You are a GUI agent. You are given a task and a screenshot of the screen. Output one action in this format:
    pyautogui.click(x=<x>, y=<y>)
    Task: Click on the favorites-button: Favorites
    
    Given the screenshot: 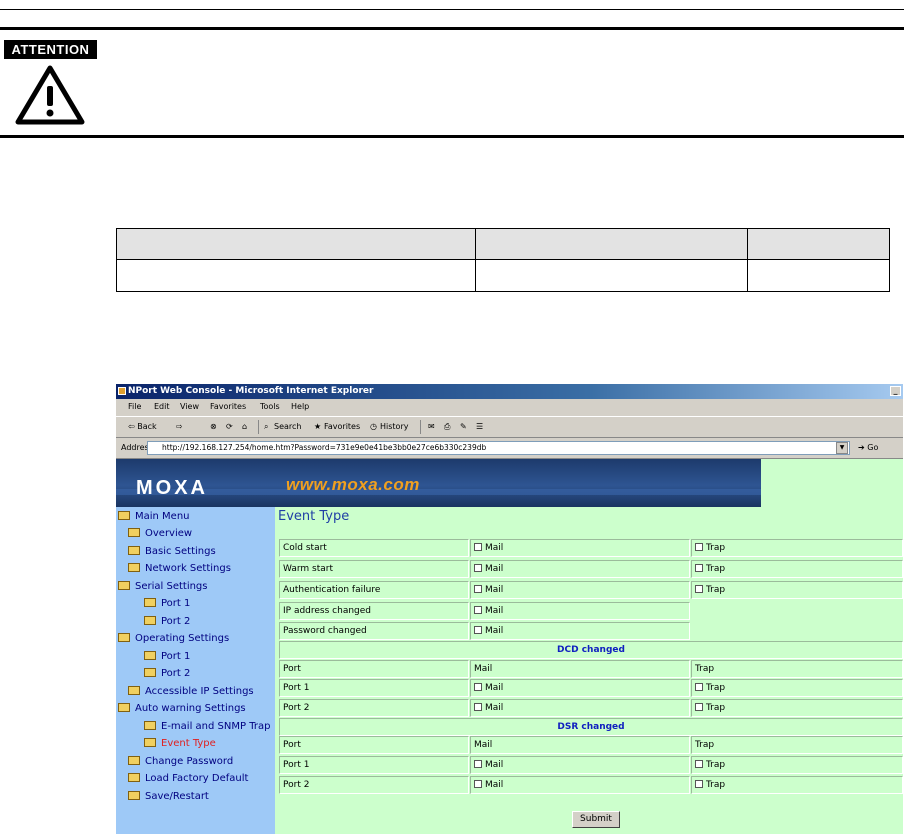 What is the action you would take?
    pyautogui.click(x=342, y=426)
    